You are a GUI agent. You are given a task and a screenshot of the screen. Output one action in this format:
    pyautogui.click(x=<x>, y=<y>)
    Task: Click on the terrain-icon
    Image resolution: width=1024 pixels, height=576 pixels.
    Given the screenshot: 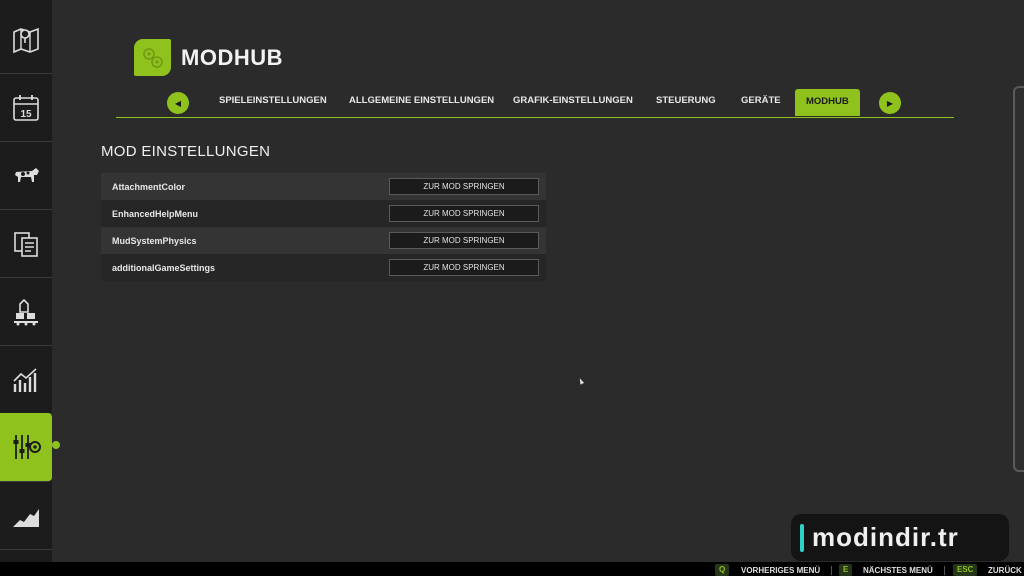 What is the action you would take?
    pyautogui.click(x=26, y=518)
    